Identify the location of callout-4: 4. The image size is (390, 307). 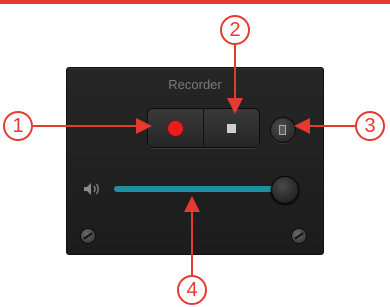
(192, 290).